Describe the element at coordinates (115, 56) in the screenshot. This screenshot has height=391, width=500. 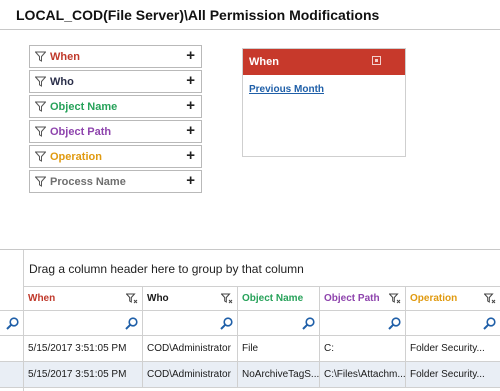
I see `filter-item-when: When +` at that location.